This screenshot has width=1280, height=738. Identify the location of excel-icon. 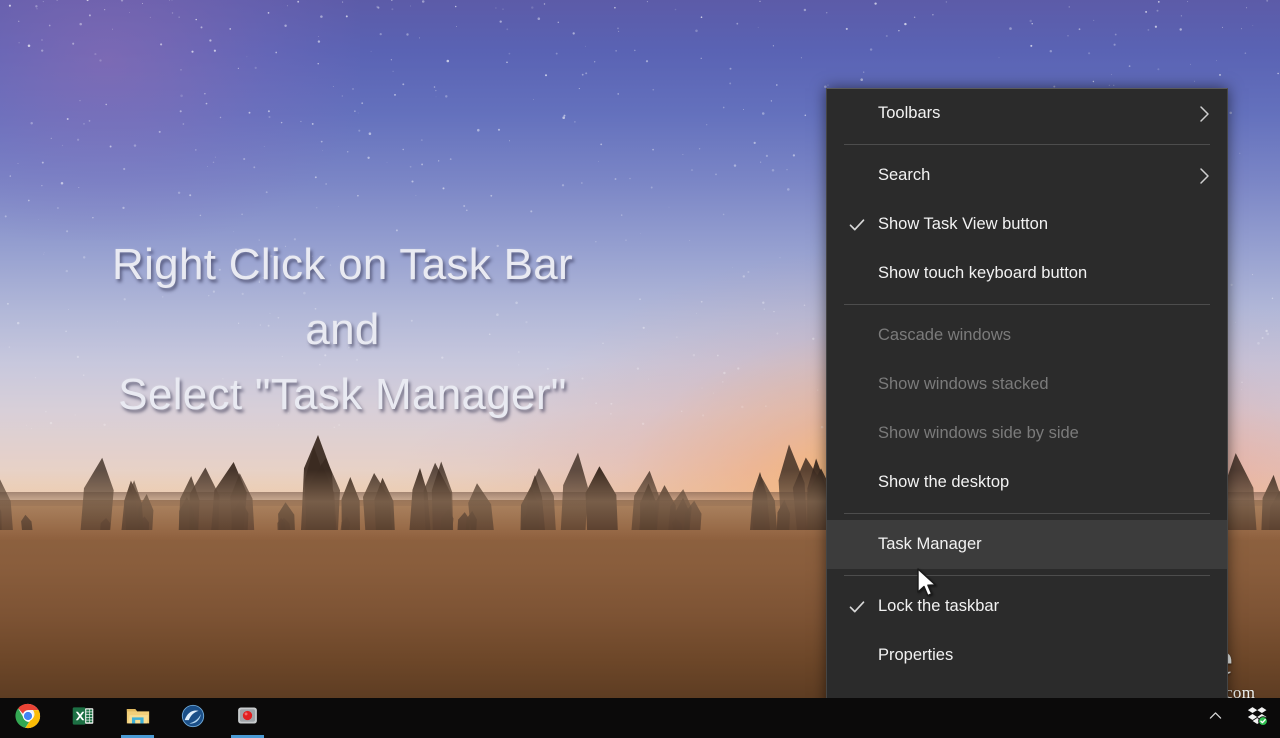
(83, 718).